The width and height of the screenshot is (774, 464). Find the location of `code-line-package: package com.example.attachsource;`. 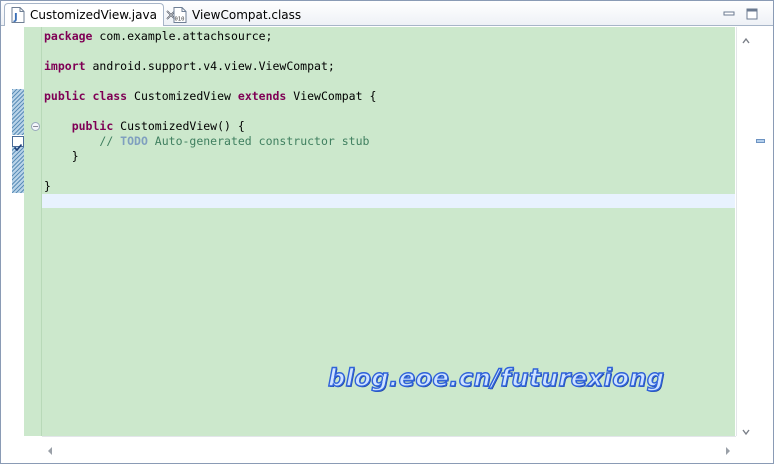

code-line-package: package com.example.attachsource; is located at coordinates (158, 36).